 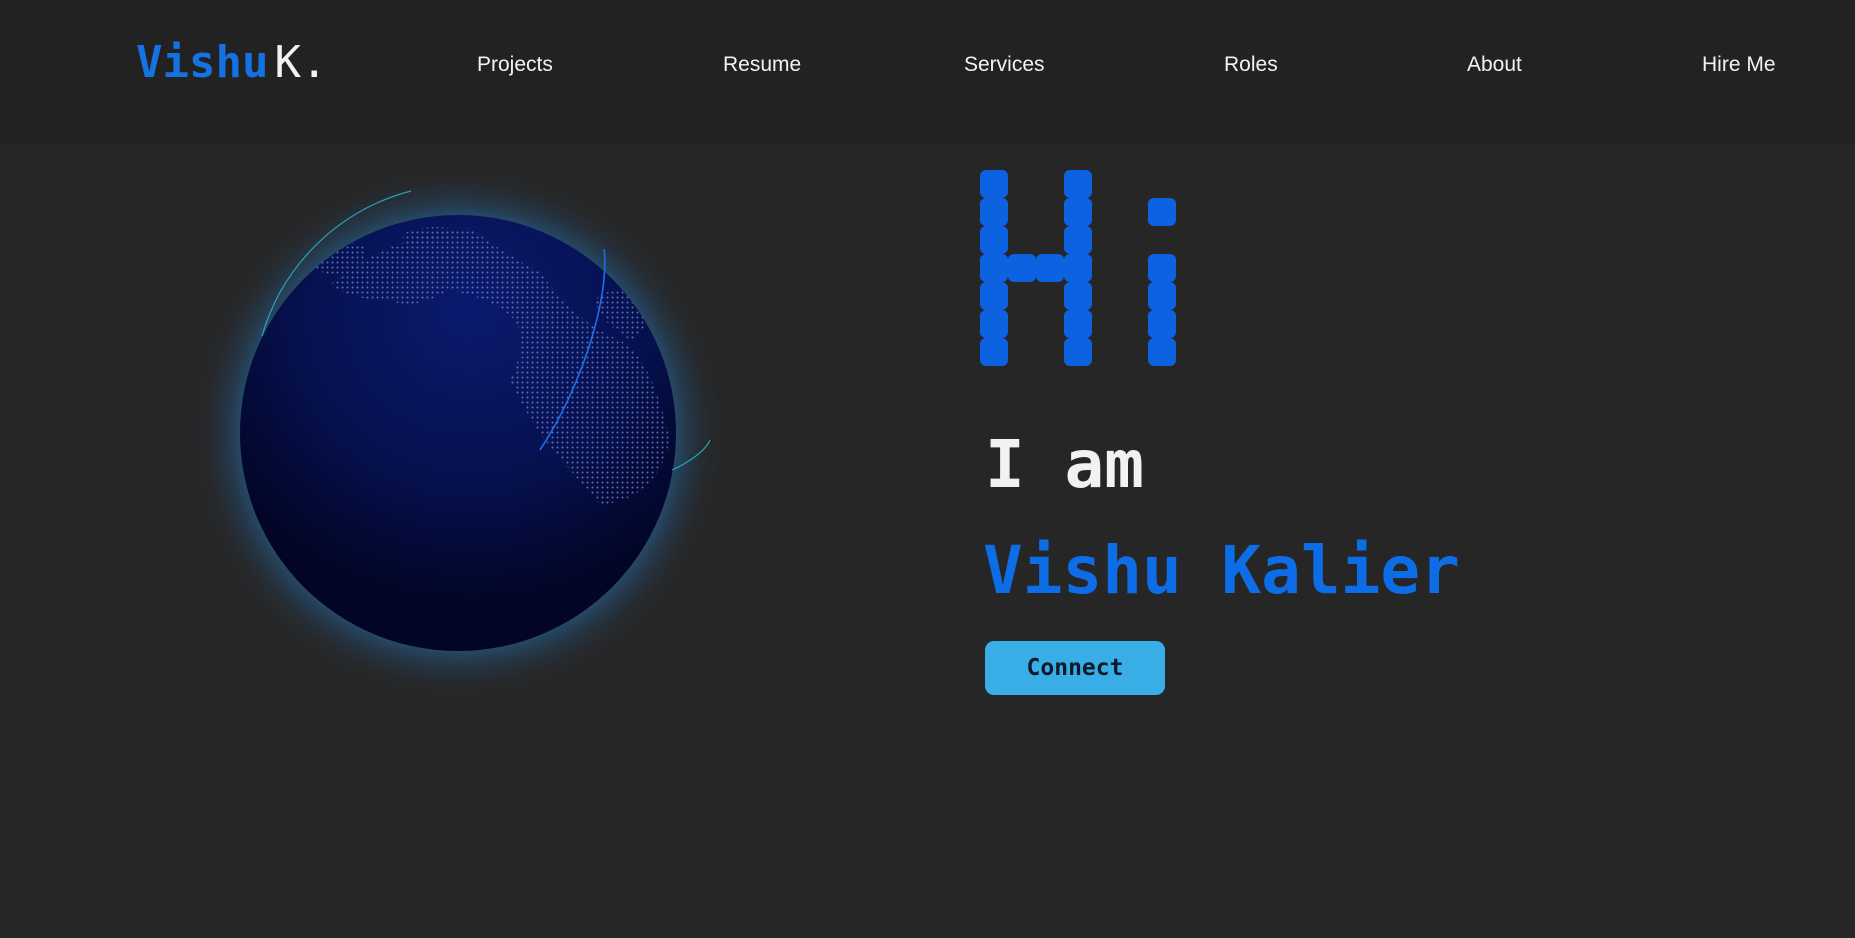 I want to click on greeting-hi: Hi, so click(x=1078, y=268).